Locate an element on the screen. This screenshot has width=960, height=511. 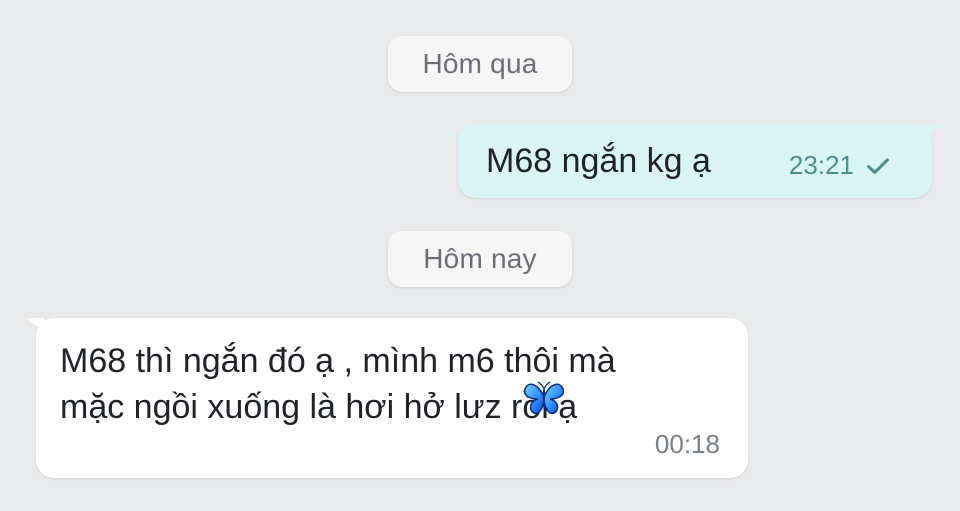
date-separator-yesterday: Hôm qua is located at coordinates (480, 64).